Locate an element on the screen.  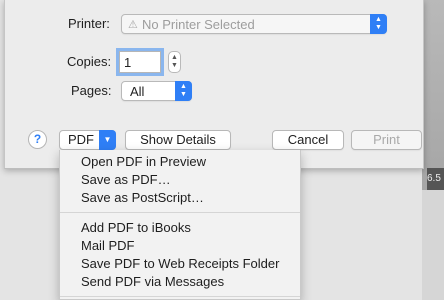
warning-icon: ⚠ is located at coordinates (133, 25).